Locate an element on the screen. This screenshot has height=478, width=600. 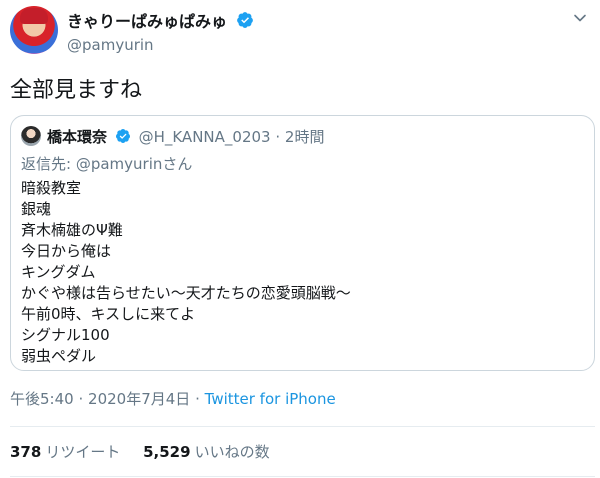
retweets-label: リツイート is located at coordinates (83, 452).